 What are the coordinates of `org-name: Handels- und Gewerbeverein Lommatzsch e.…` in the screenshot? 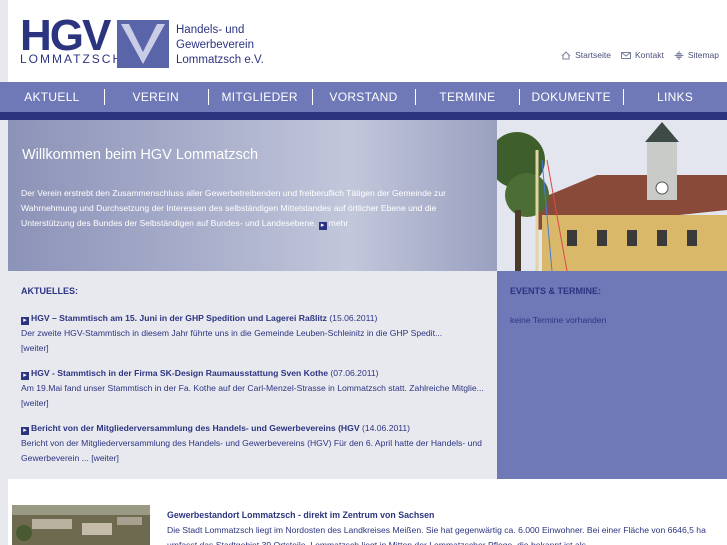 It's located at (220, 45).